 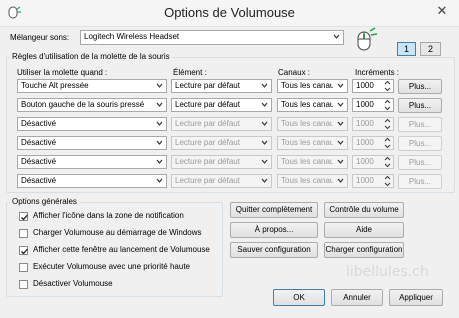 What do you see at coordinates (23, 267) in the screenshot?
I see `checkbox-box` at bounding box center [23, 267].